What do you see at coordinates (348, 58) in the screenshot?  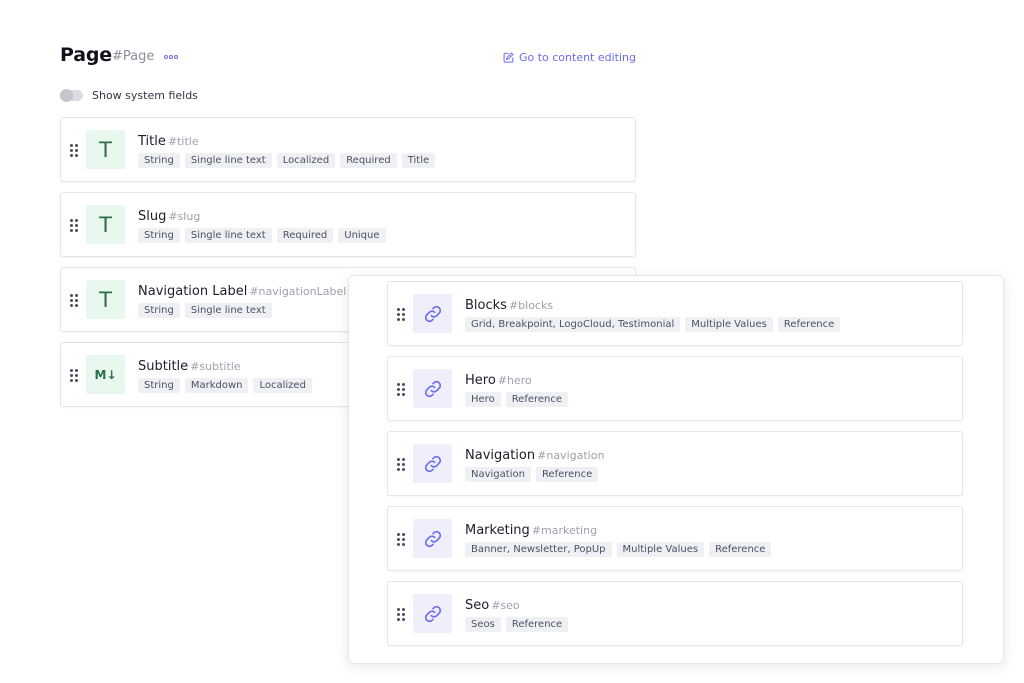 I see `page-header: Page #Page Go to content editing` at bounding box center [348, 58].